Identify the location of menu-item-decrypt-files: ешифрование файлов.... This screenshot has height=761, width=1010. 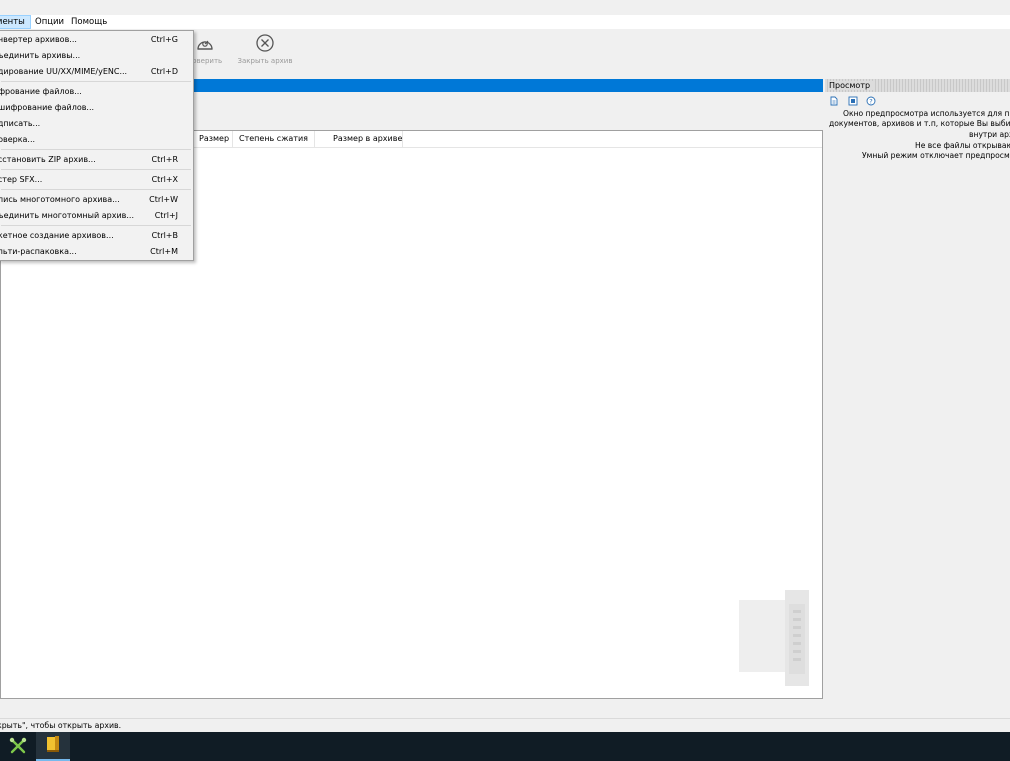
(96, 107).